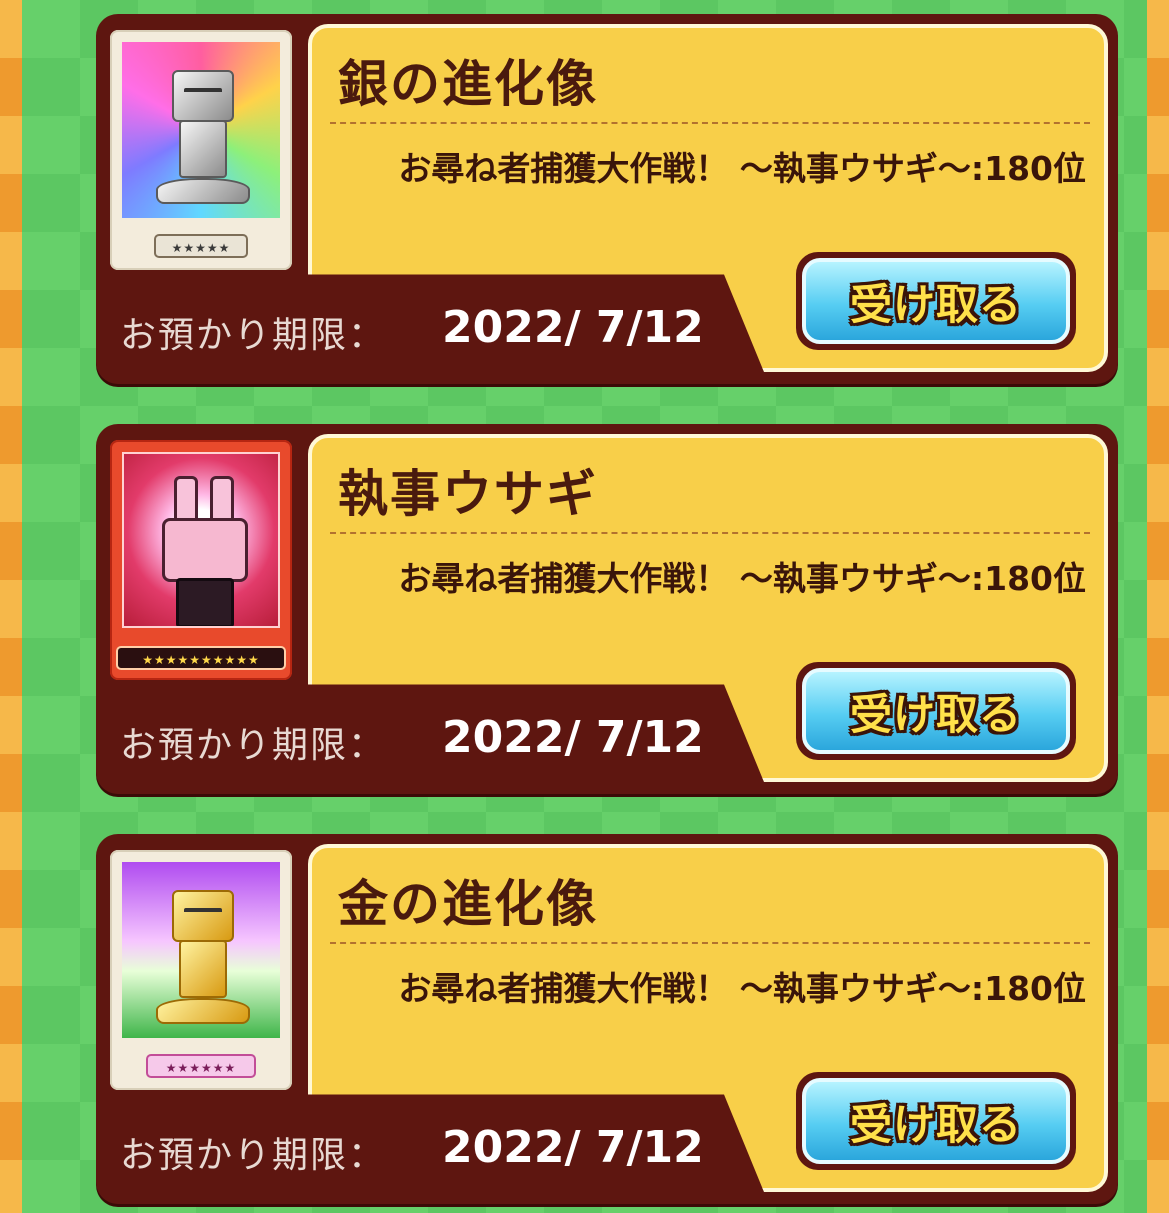  Describe the element at coordinates (201, 950) in the screenshot. I see `gold-evolution-statue-icon` at that location.